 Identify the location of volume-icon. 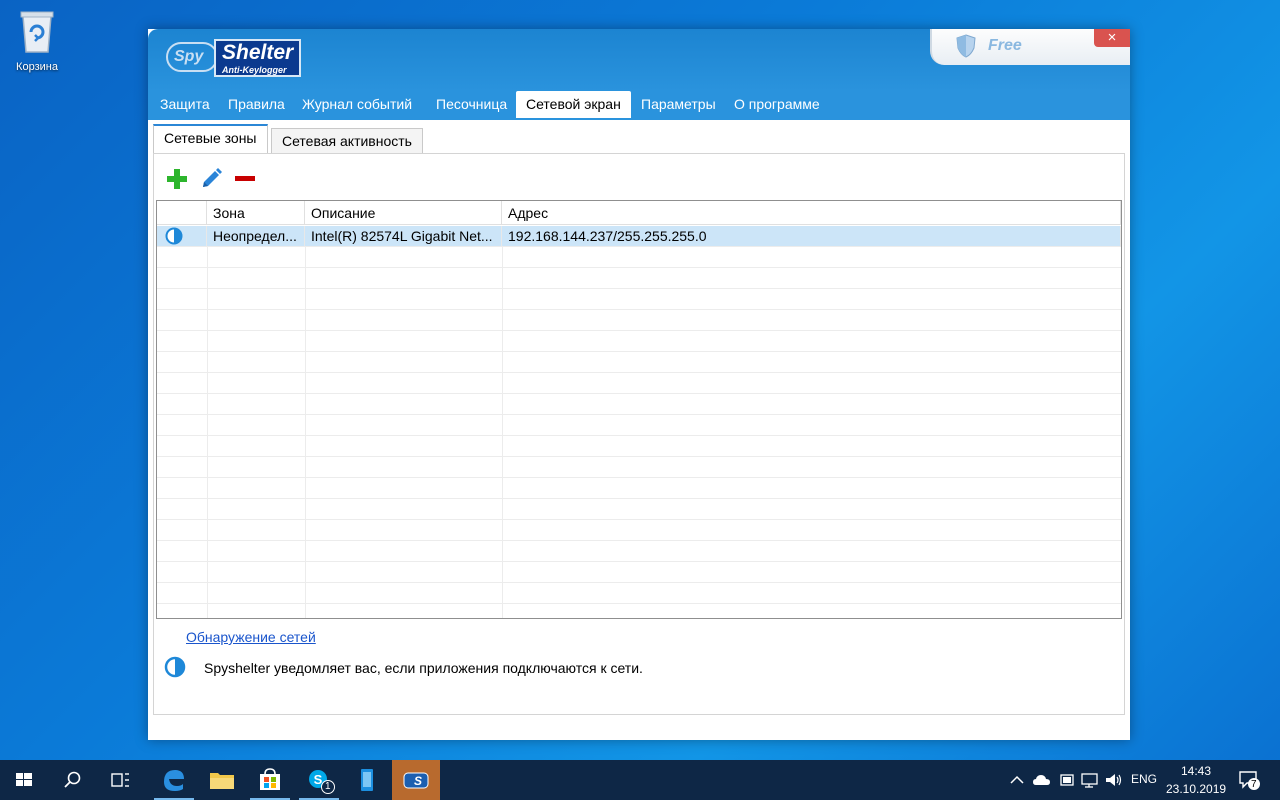
(1114, 780).